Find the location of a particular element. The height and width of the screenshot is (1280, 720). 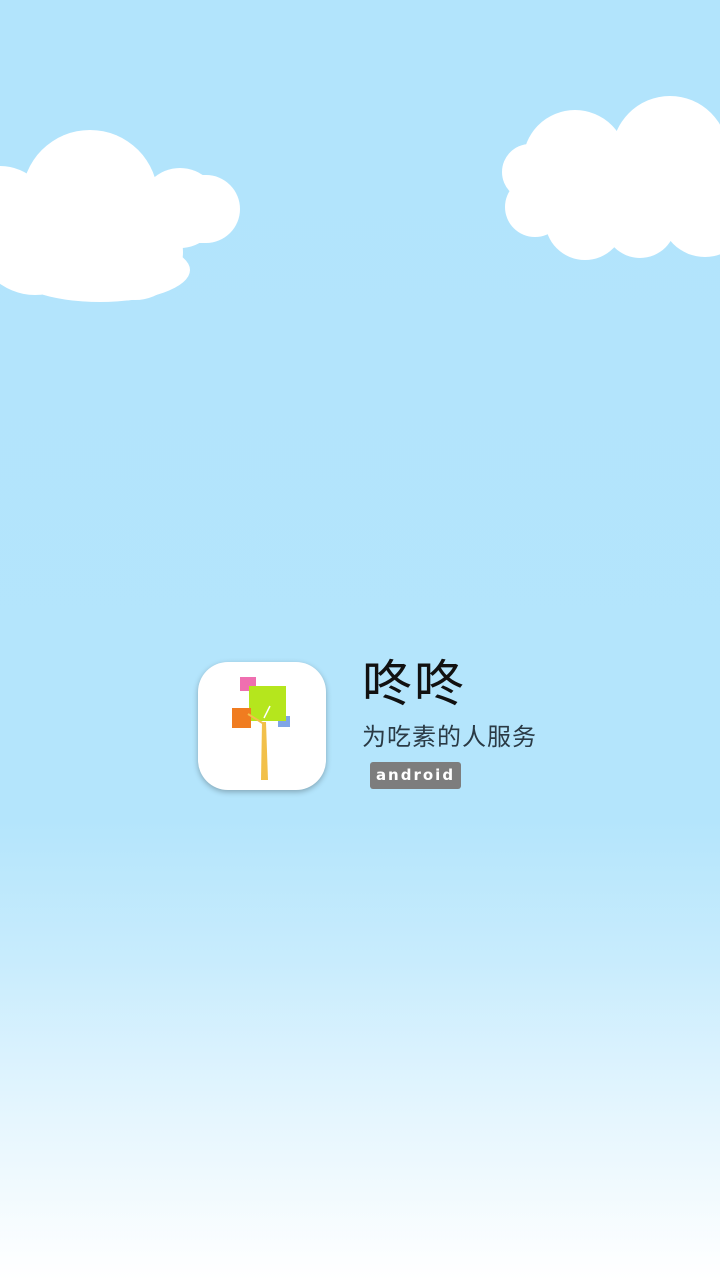

app-slogan: 为吃素的人服务 is located at coordinates (449, 737).